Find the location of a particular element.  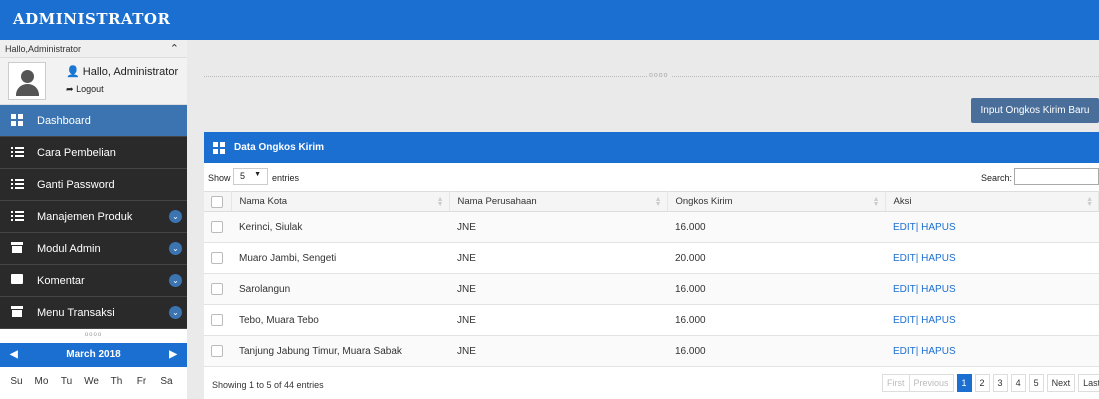

content-divider: oooo is located at coordinates (651, 75).